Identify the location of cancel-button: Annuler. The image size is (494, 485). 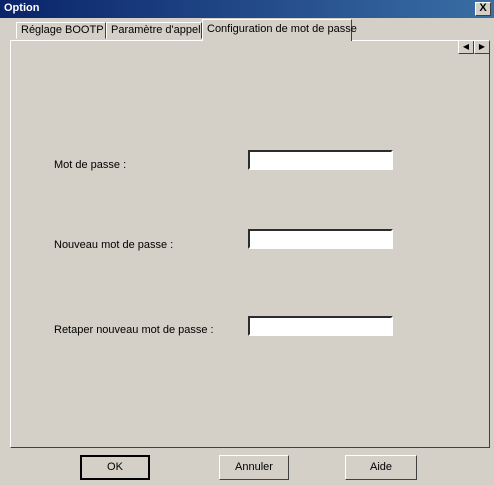
(254, 467).